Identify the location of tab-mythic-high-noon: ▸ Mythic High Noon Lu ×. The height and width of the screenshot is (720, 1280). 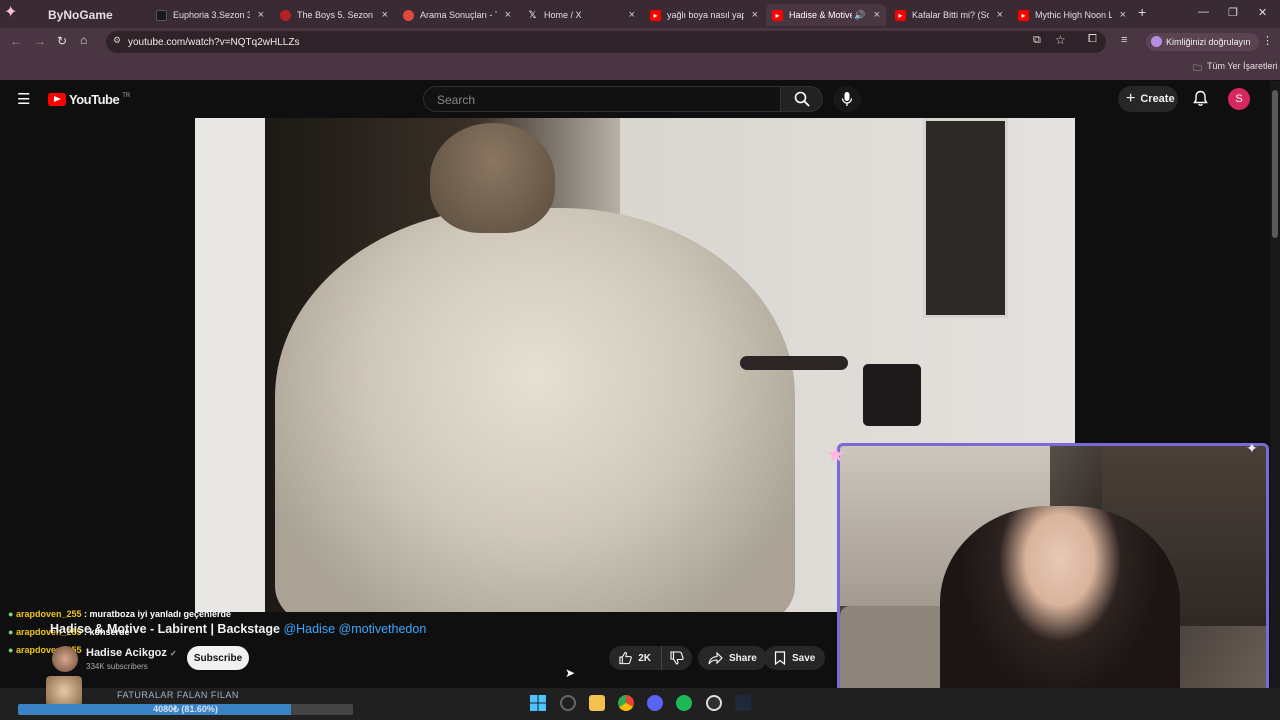
(1072, 15).